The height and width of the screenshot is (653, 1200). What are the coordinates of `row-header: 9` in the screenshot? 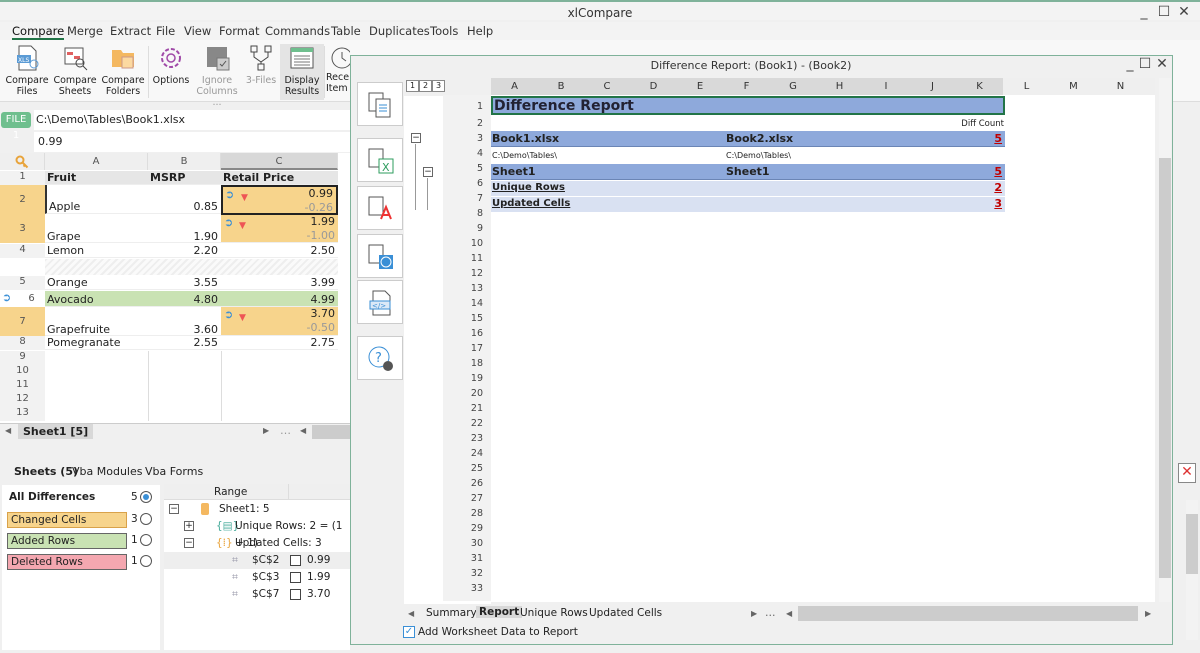 It's located at (22, 358).